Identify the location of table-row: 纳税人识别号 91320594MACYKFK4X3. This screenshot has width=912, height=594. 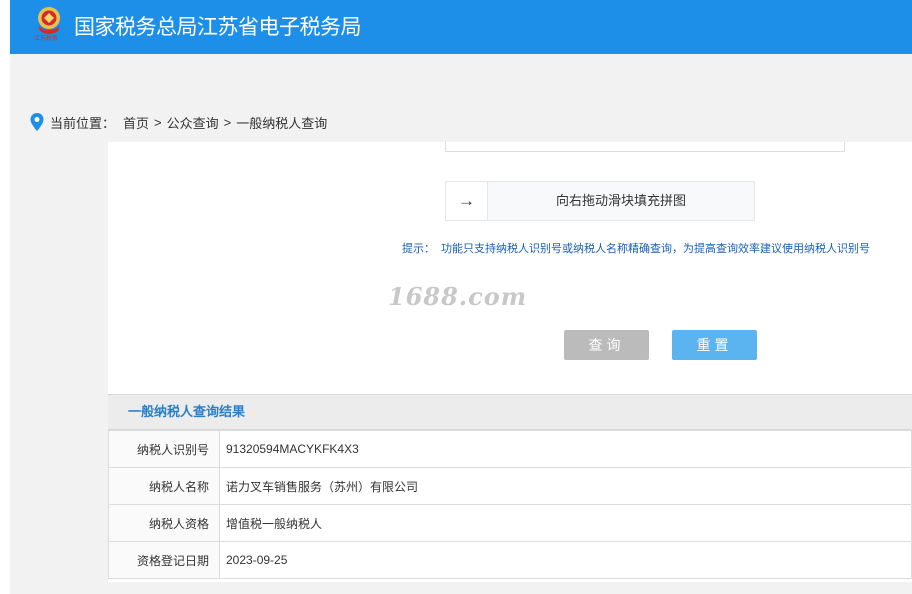
(510, 449).